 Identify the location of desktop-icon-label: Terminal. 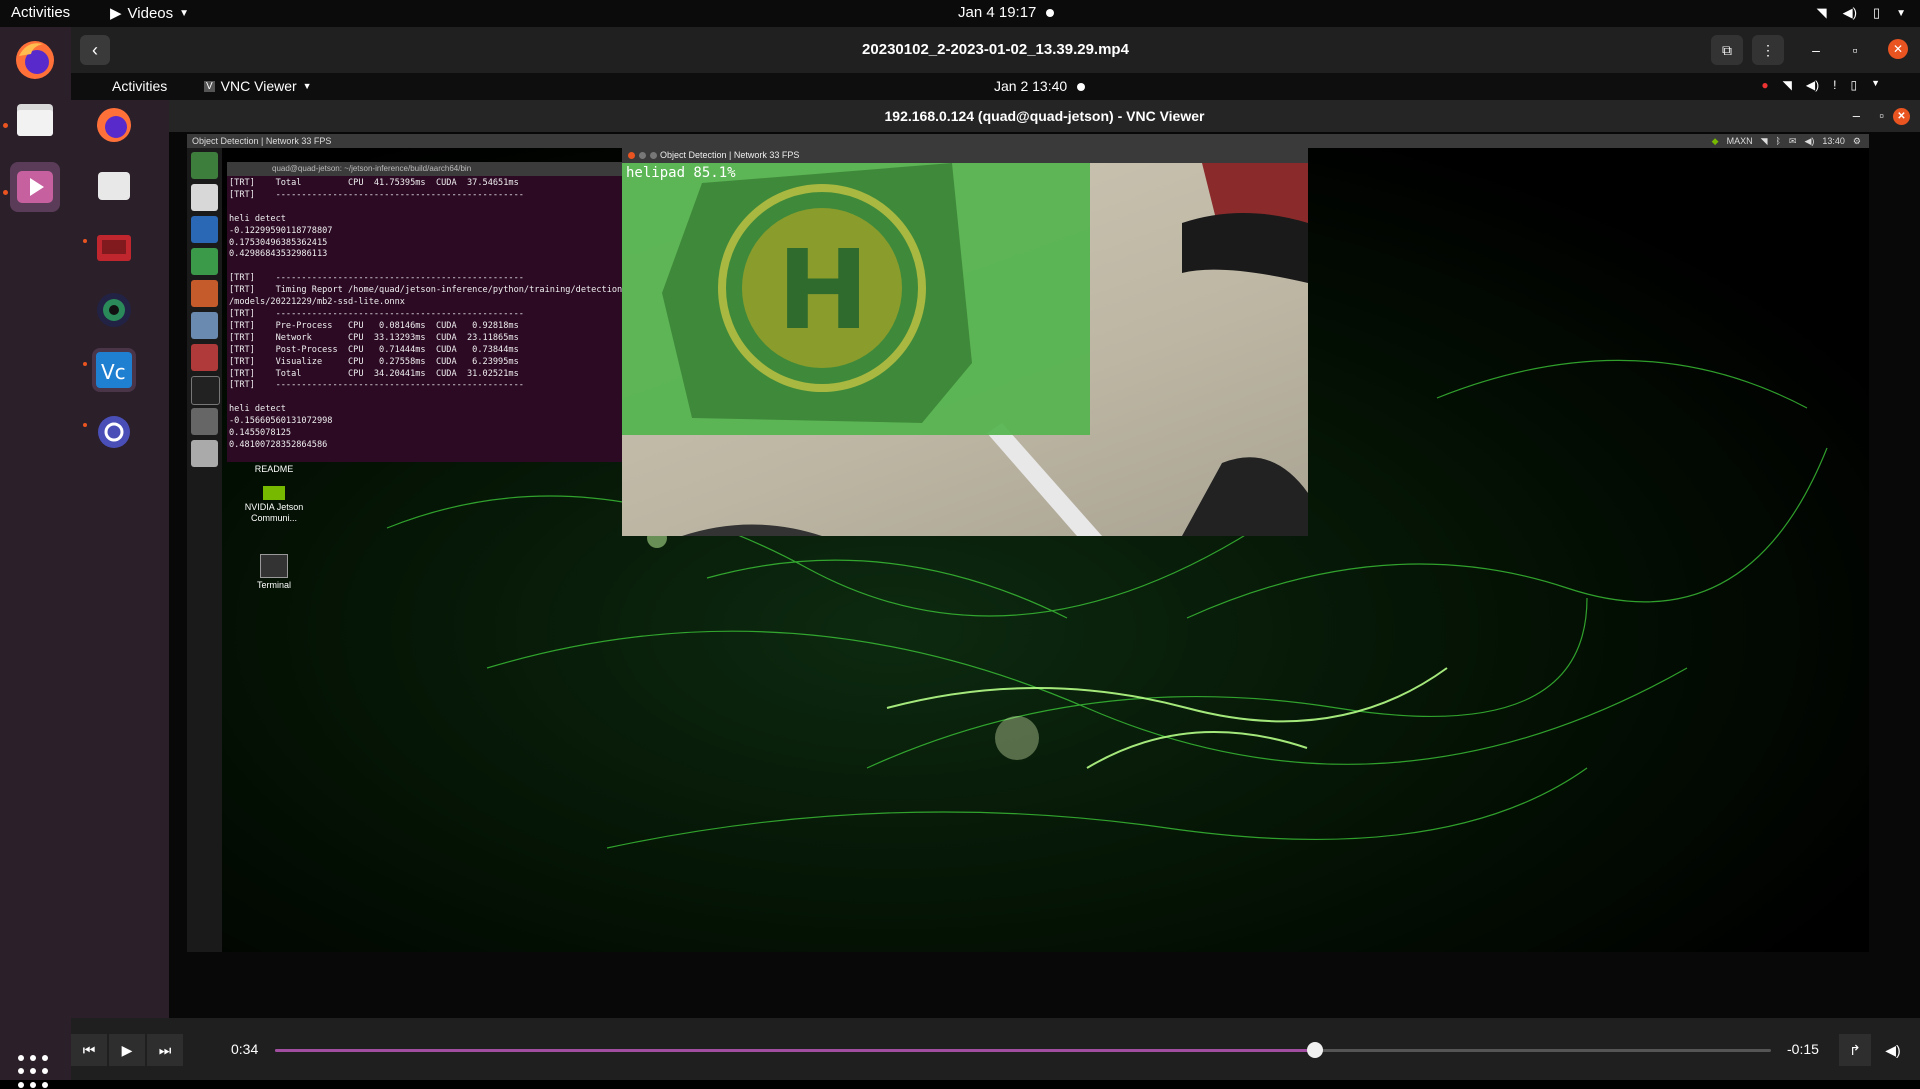
(273, 585).